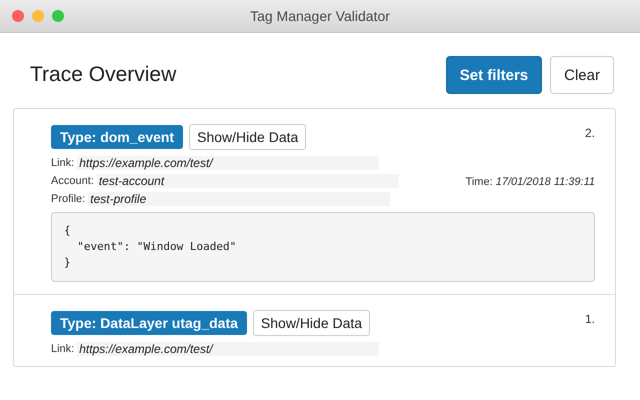 Image resolution: width=640 pixels, height=400 pixels. Describe the element at coordinates (68, 263) in the screenshot. I see `code-line: }` at that location.